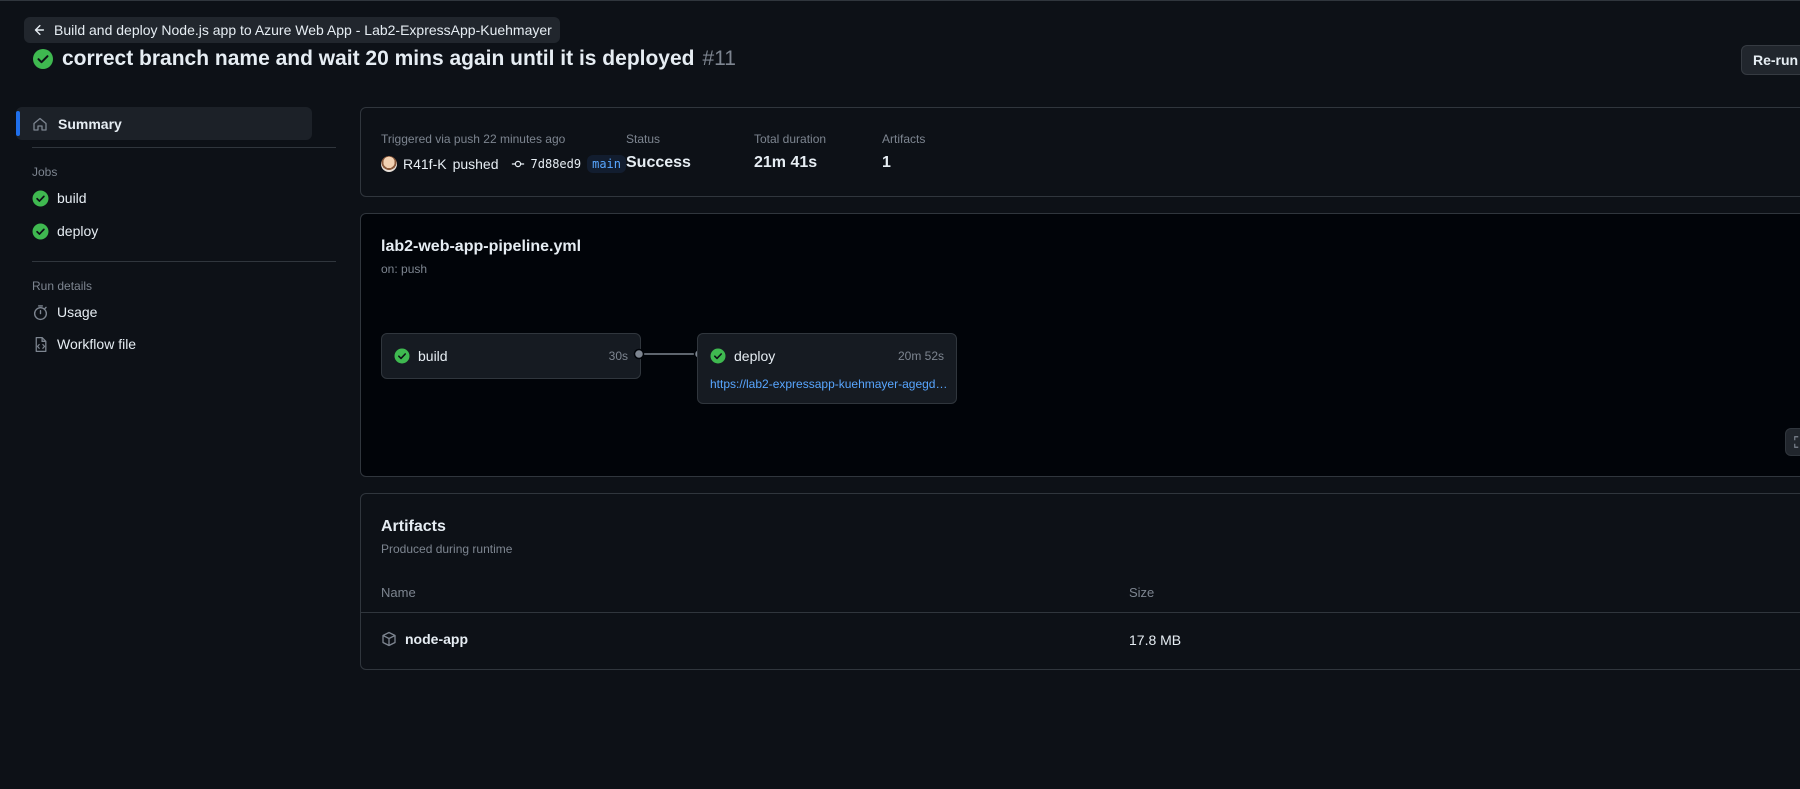 Image resolution: width=1800 pixels, height=789 pixels. I want to click on artifacts-count-value: 1, so click(886, 163).